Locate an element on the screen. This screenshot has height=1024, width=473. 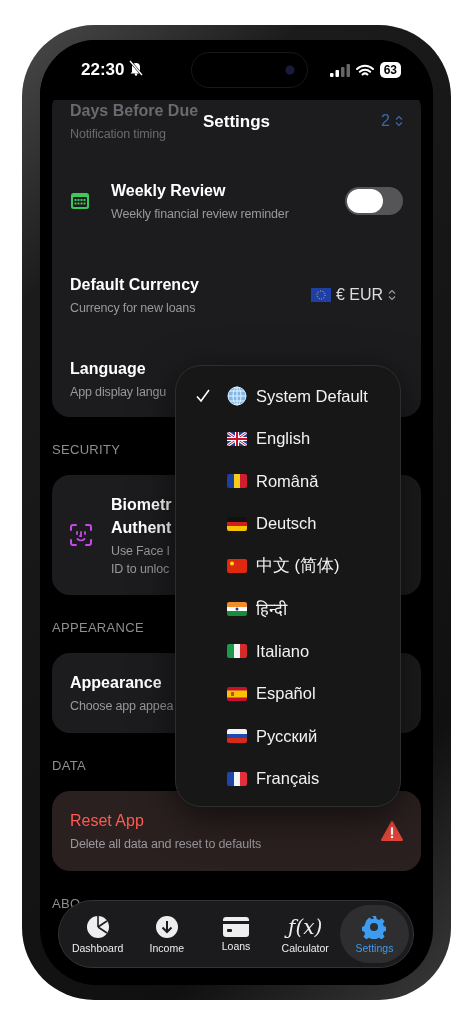
language-option: Français is located at coordinates (288, 778).